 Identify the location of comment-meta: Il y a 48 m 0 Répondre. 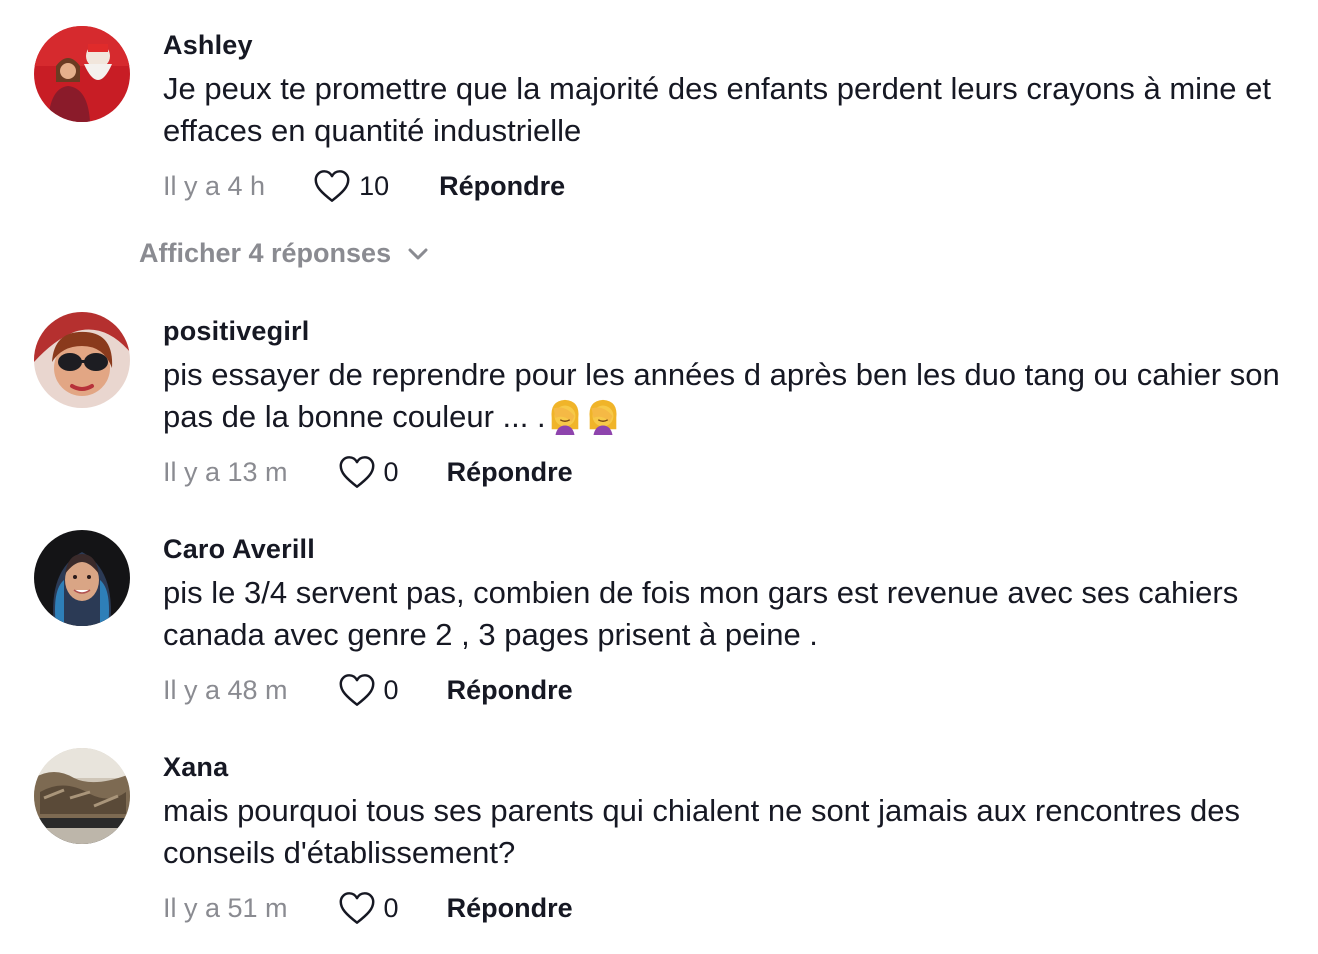
(368, 690).